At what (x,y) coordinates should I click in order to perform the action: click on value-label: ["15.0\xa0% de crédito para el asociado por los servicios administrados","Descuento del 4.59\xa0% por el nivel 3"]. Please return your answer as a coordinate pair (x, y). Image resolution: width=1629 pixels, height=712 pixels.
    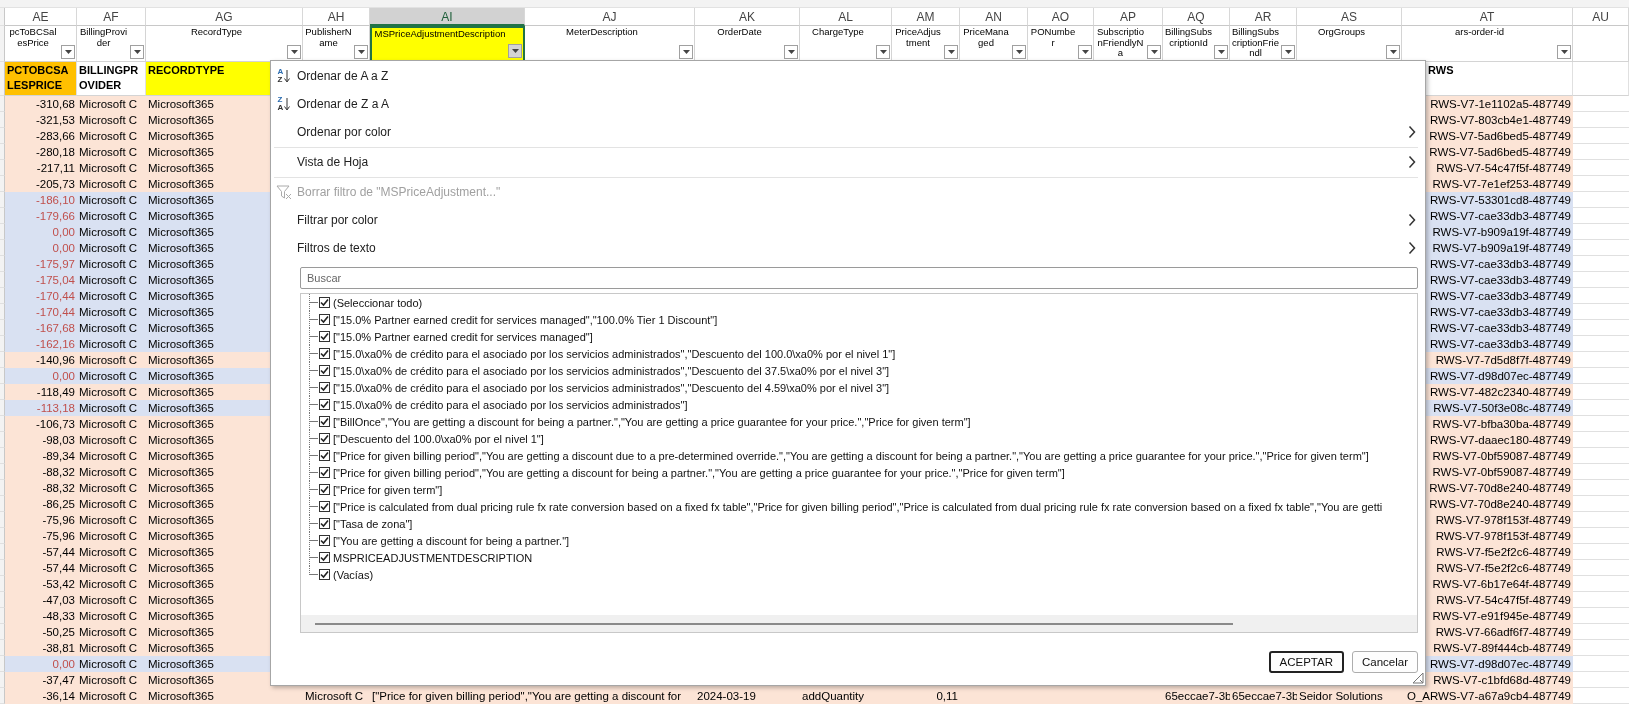
    Looking at the image, I should click on (611, 387).